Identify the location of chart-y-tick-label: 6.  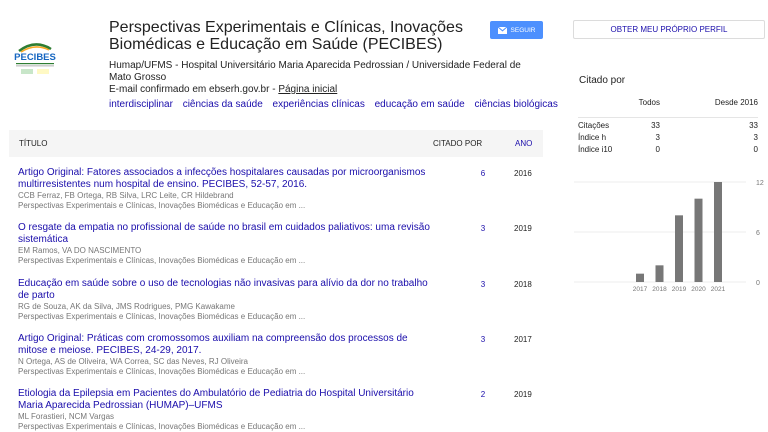
(758, 233).